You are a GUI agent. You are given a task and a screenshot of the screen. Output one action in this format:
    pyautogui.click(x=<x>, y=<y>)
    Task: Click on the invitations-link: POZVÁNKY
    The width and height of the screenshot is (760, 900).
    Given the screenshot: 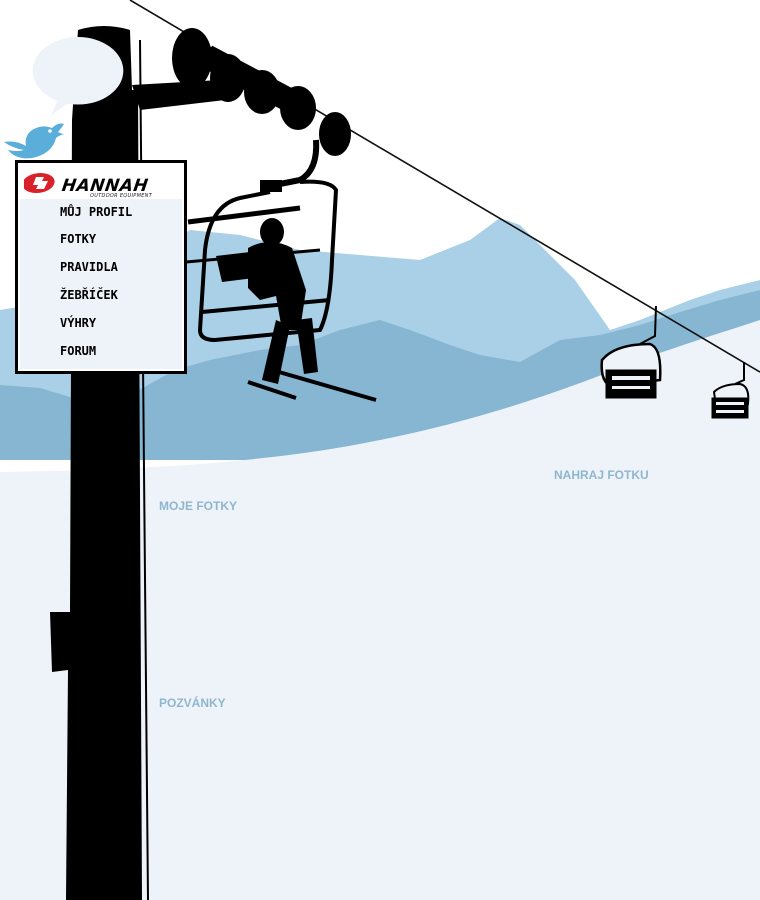 What is the action you would take?
    pyautogui.click(x=192, y=703)
    